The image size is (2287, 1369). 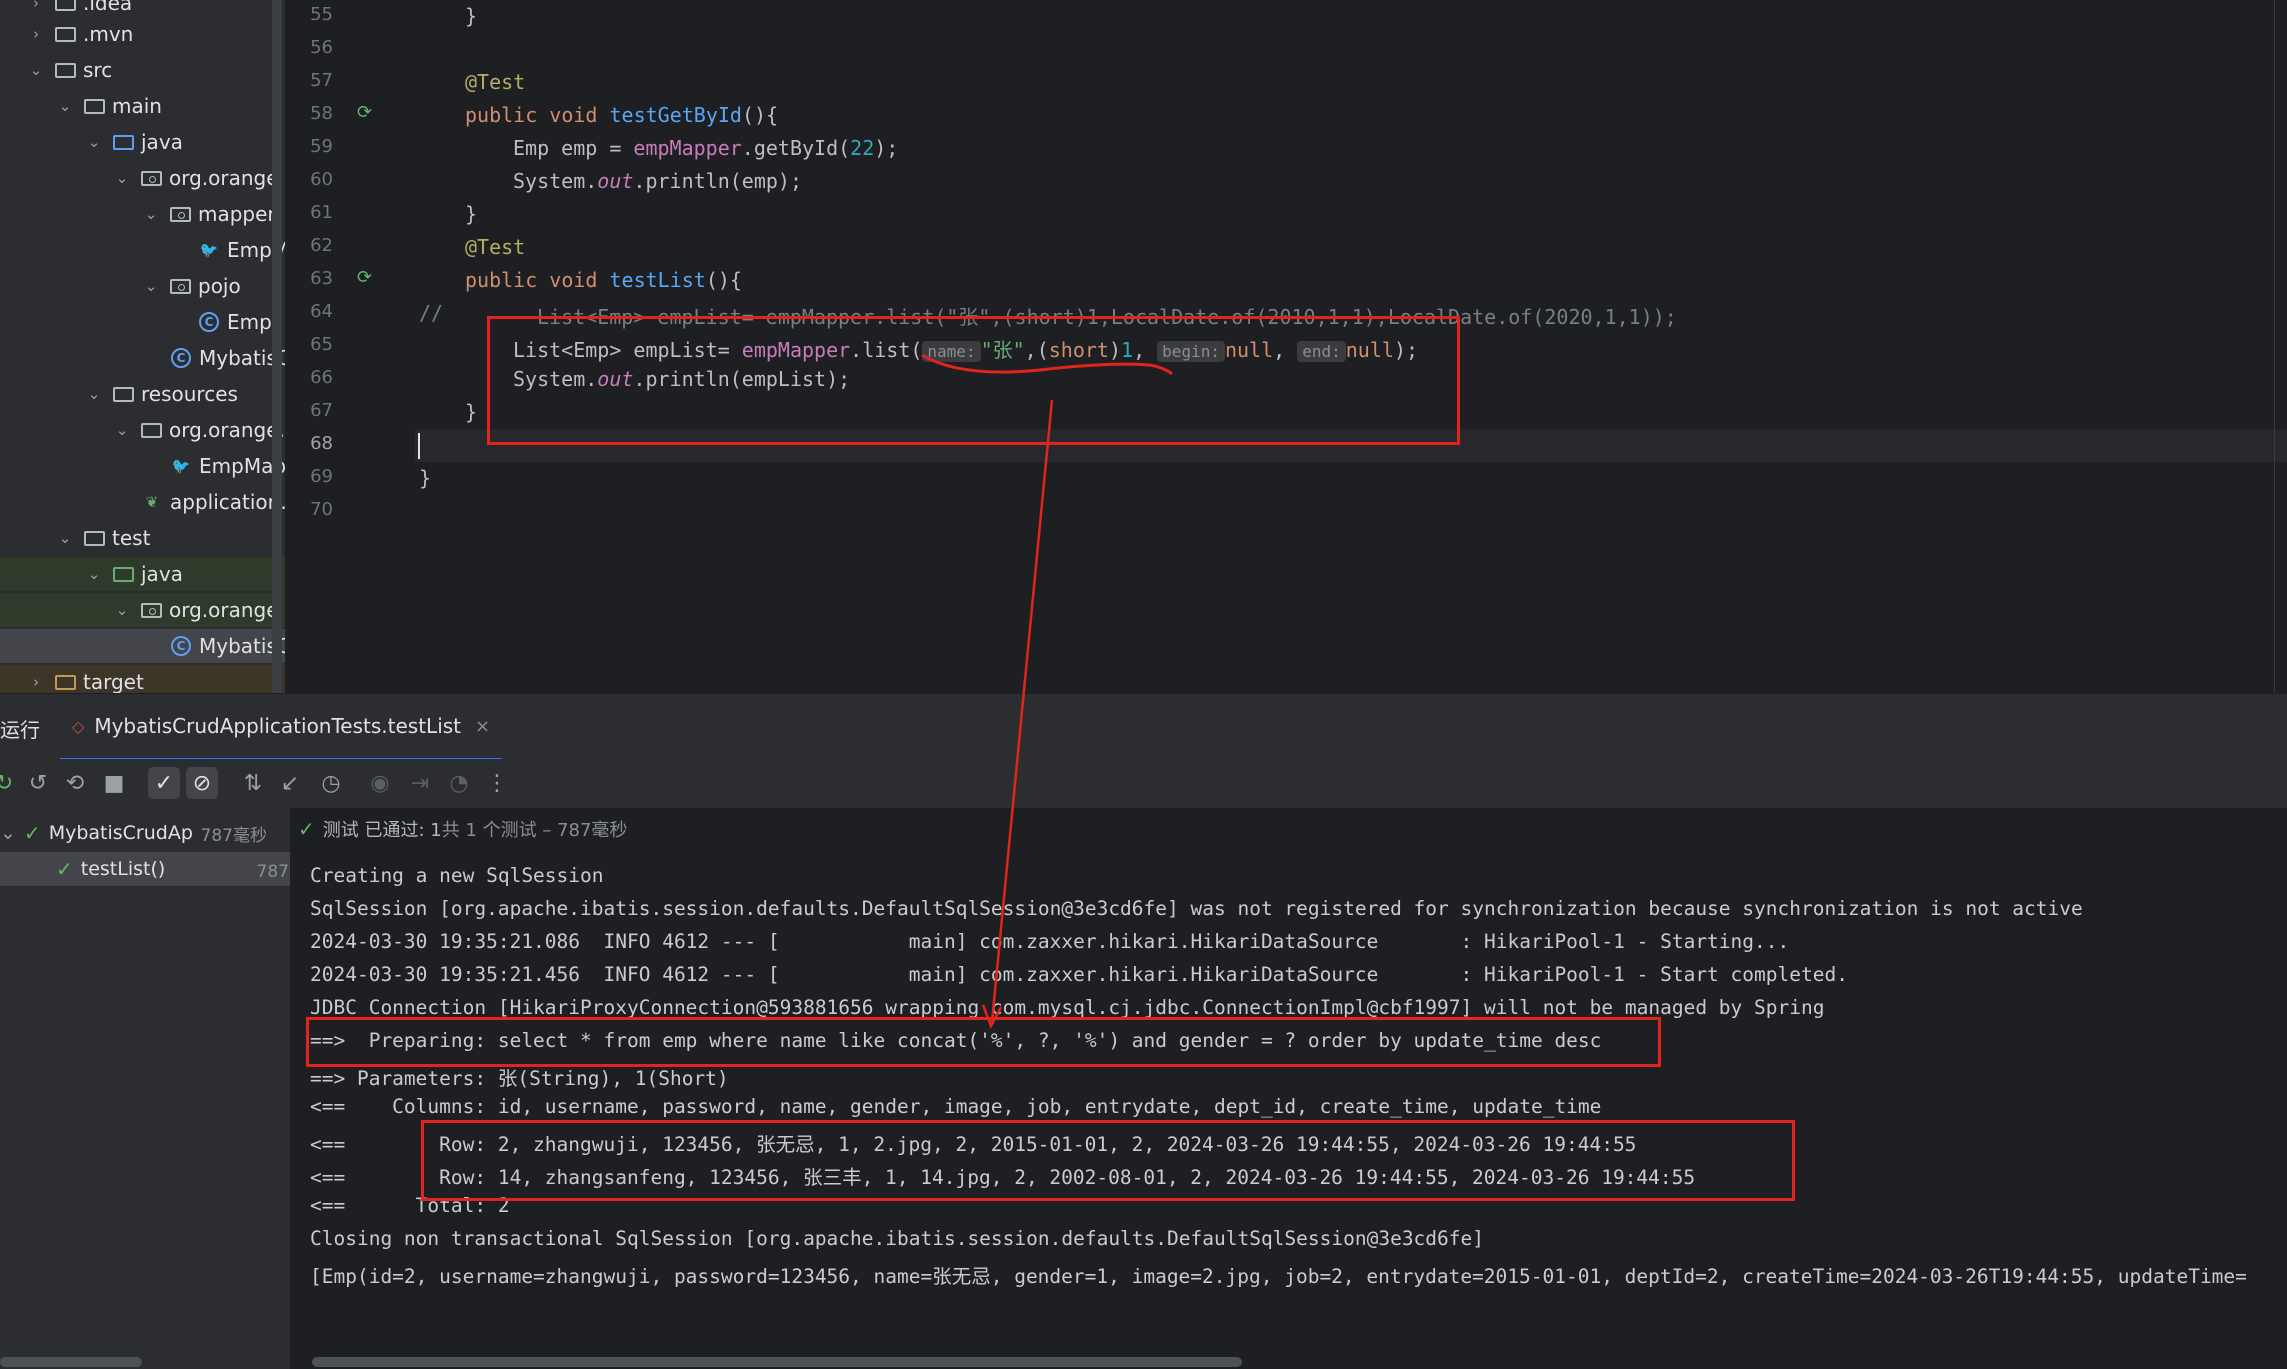 What do you see at coordinates (142, 250) in the screenshot?
I see `tree-item-empmapper: 🐦 EmpM` at bounding box center [142, 250].